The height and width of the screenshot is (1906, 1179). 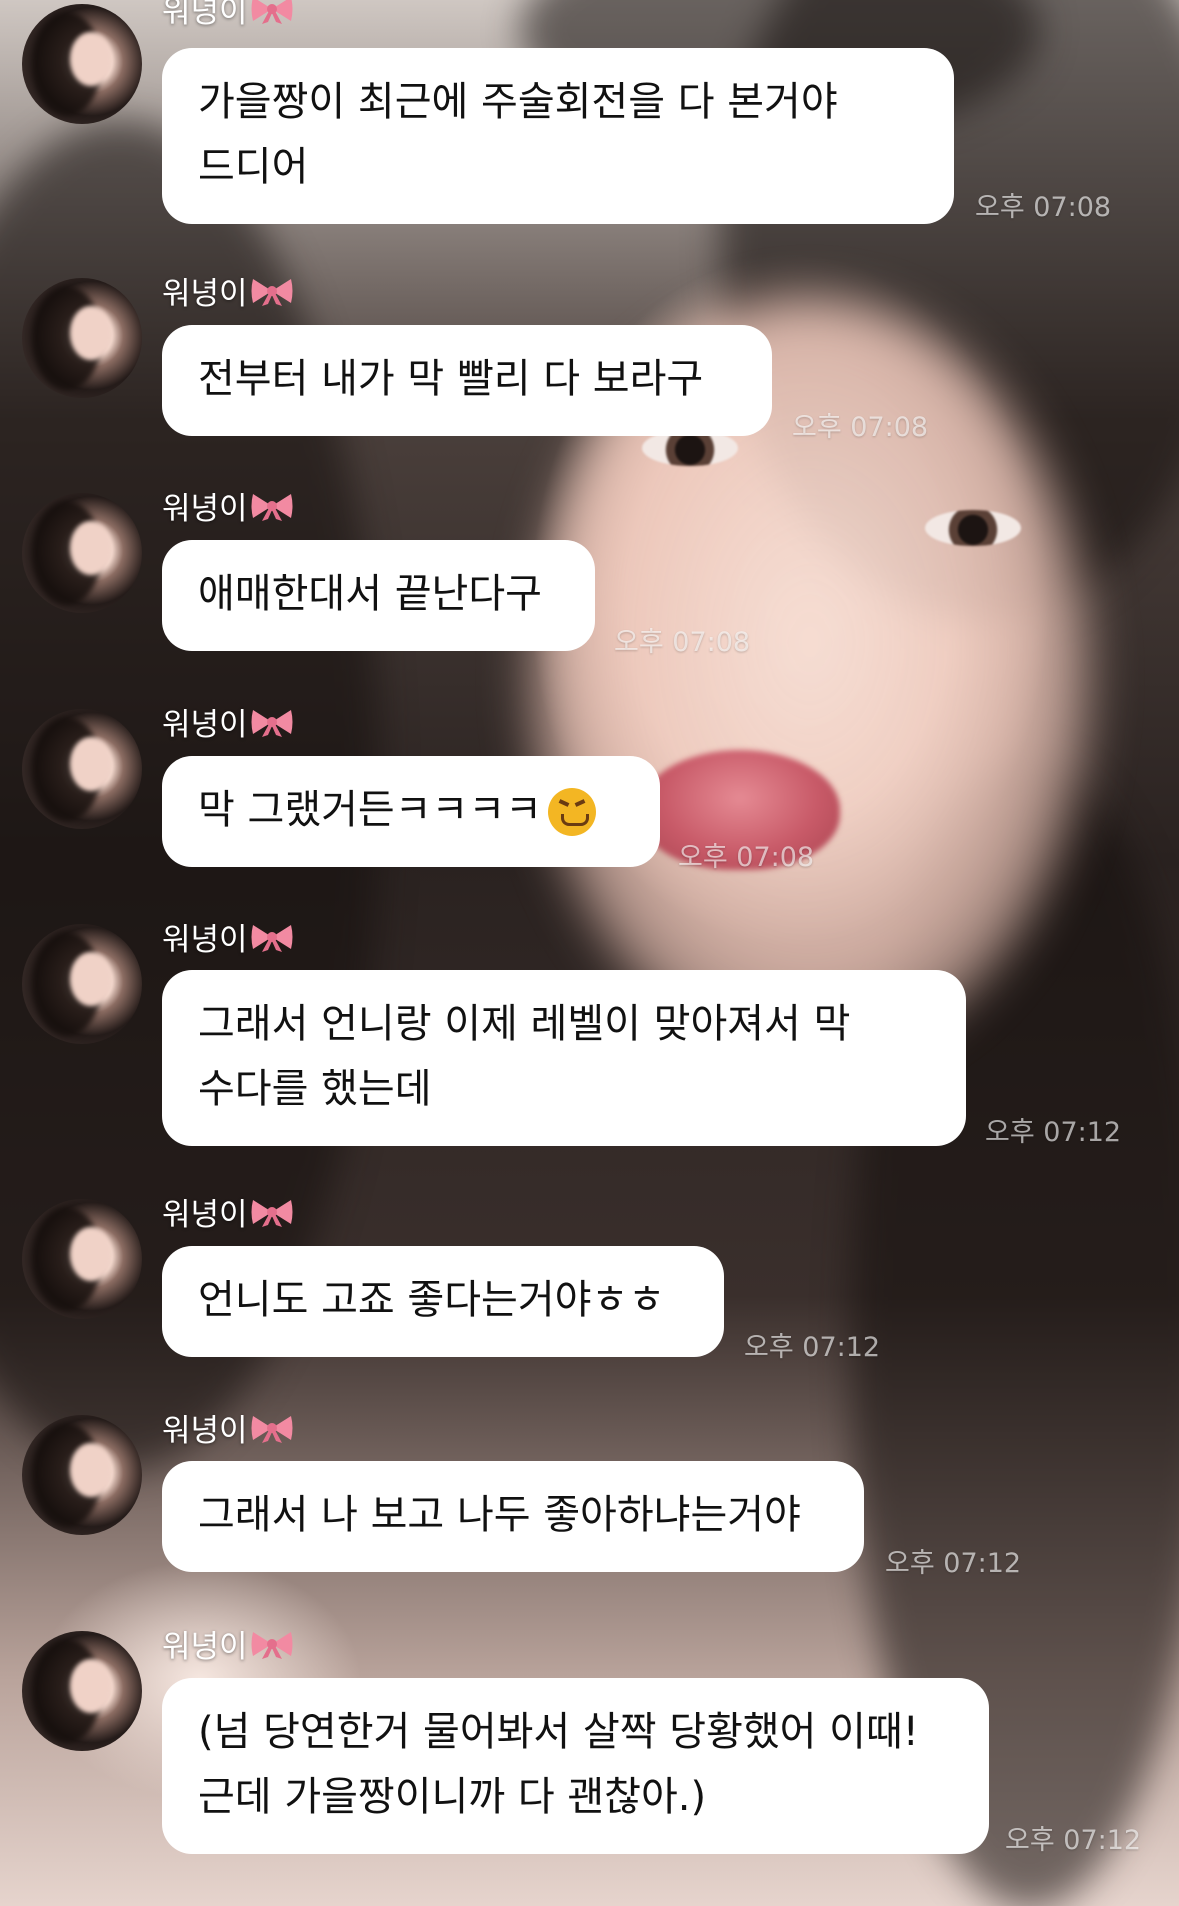 I want to click on message-bubble: 애매한대서 끝난다구, so click(x=378, y=595).